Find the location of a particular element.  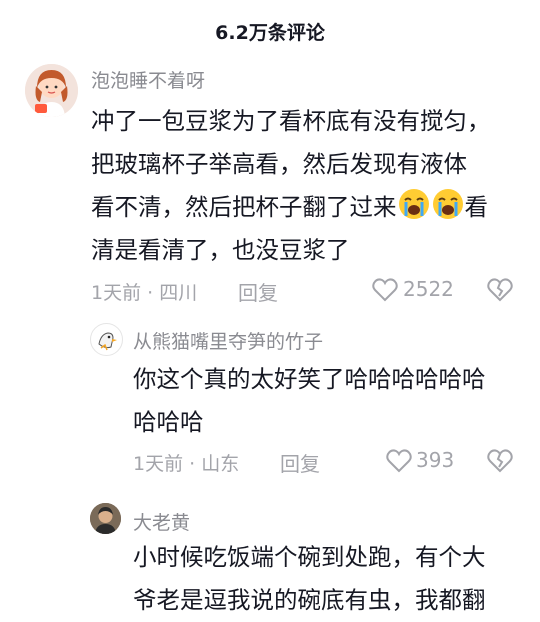

comment-username: 大老黄 is located at coordinates (161, 521).